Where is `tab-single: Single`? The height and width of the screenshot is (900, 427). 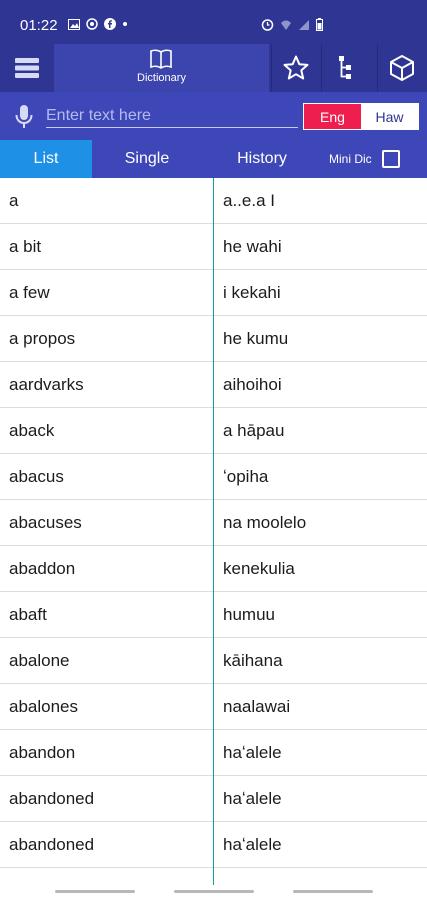
tab-single: Single is located at coordinates (147, 159).